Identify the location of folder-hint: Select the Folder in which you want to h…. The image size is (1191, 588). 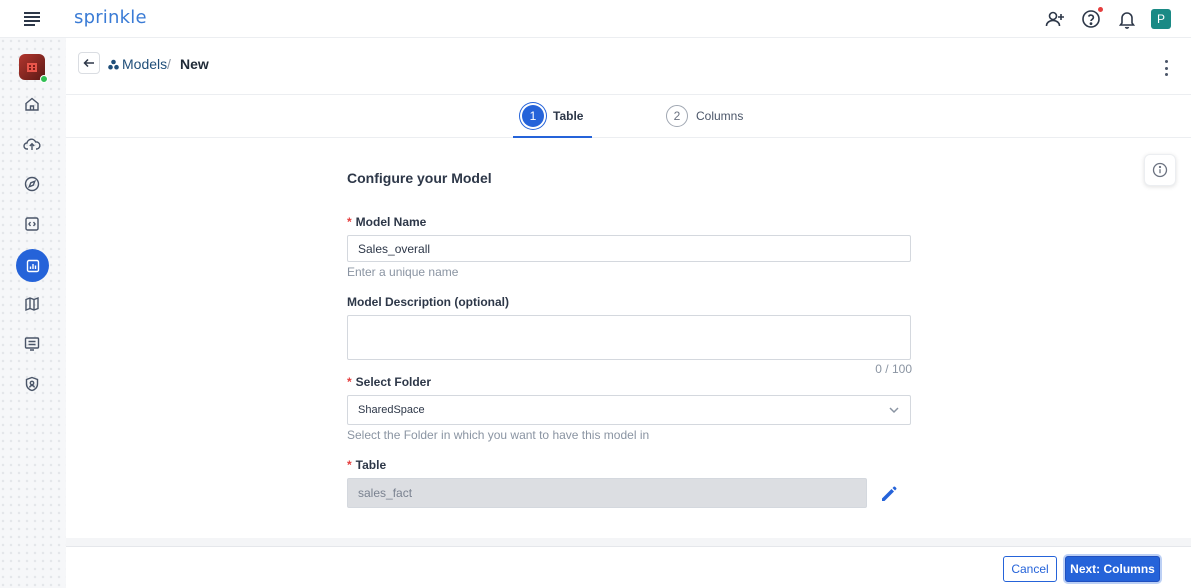
(498, 435).